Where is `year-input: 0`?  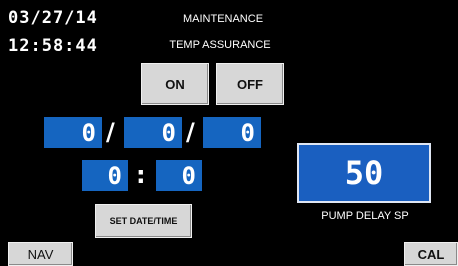 year-input: 0 is located at coordinates (232, 132).